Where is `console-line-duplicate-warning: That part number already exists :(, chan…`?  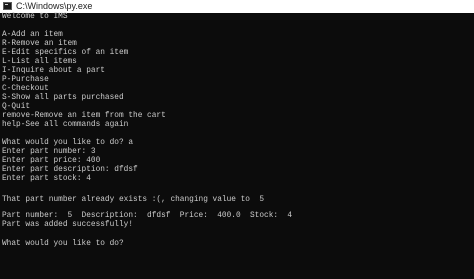 console-line-duplicate-warning: That part number already exists :(, chan… is located at coordinates (133, 200).